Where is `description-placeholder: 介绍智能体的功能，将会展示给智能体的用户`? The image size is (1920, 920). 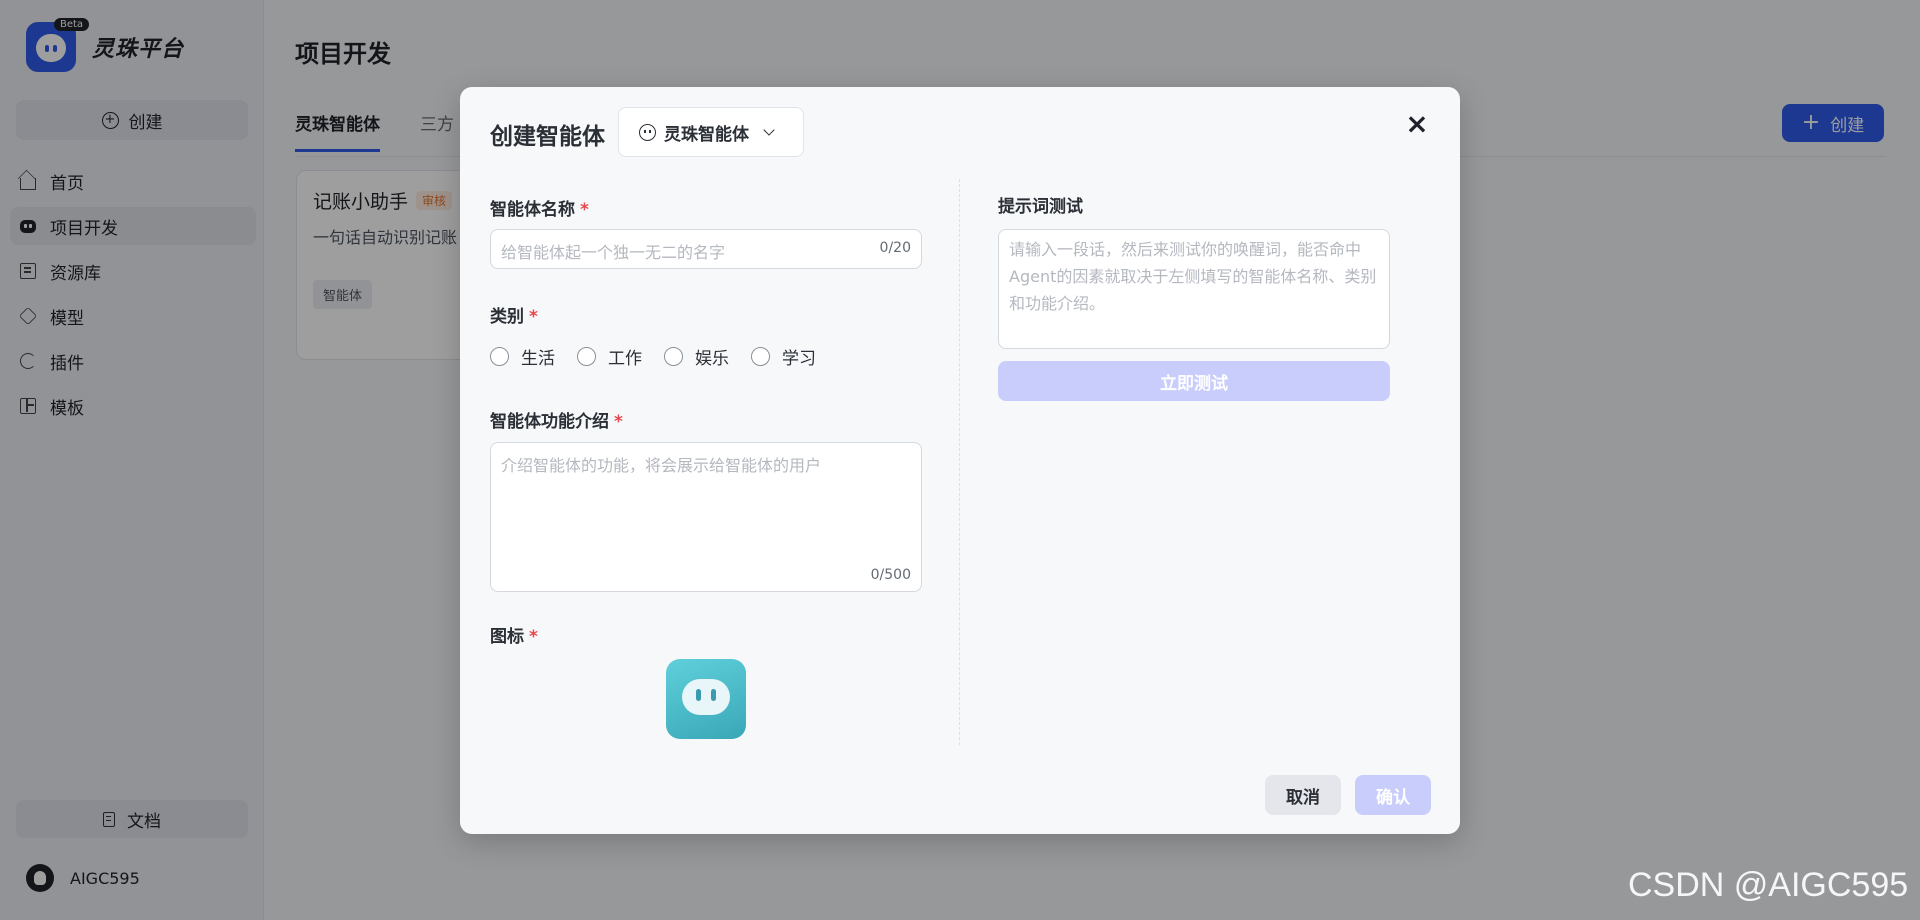 description-placeholder: 介绍智能体的功能，将会展示给智能体的用户 is located at coordinates (661, 465).